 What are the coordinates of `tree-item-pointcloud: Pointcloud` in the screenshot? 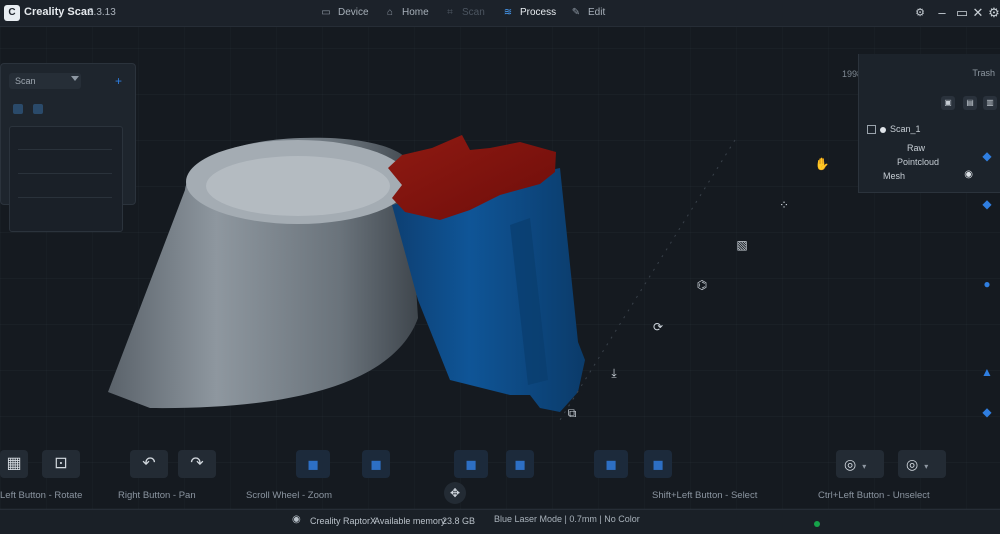 It's located at (918, 162).